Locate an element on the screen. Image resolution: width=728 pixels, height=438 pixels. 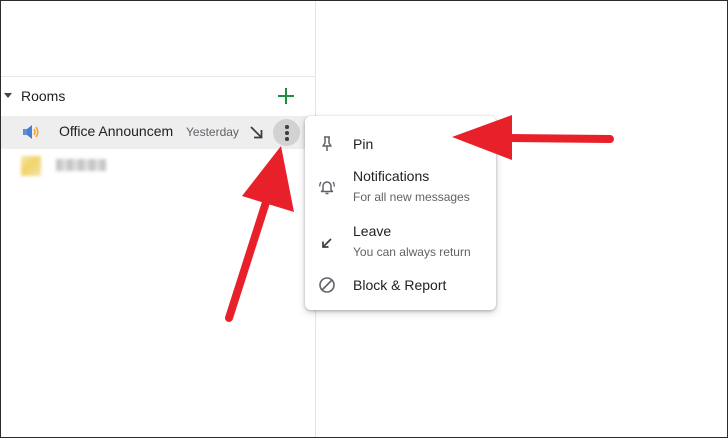
menu-label-pin: Pin is located at coordinates (363, 144).